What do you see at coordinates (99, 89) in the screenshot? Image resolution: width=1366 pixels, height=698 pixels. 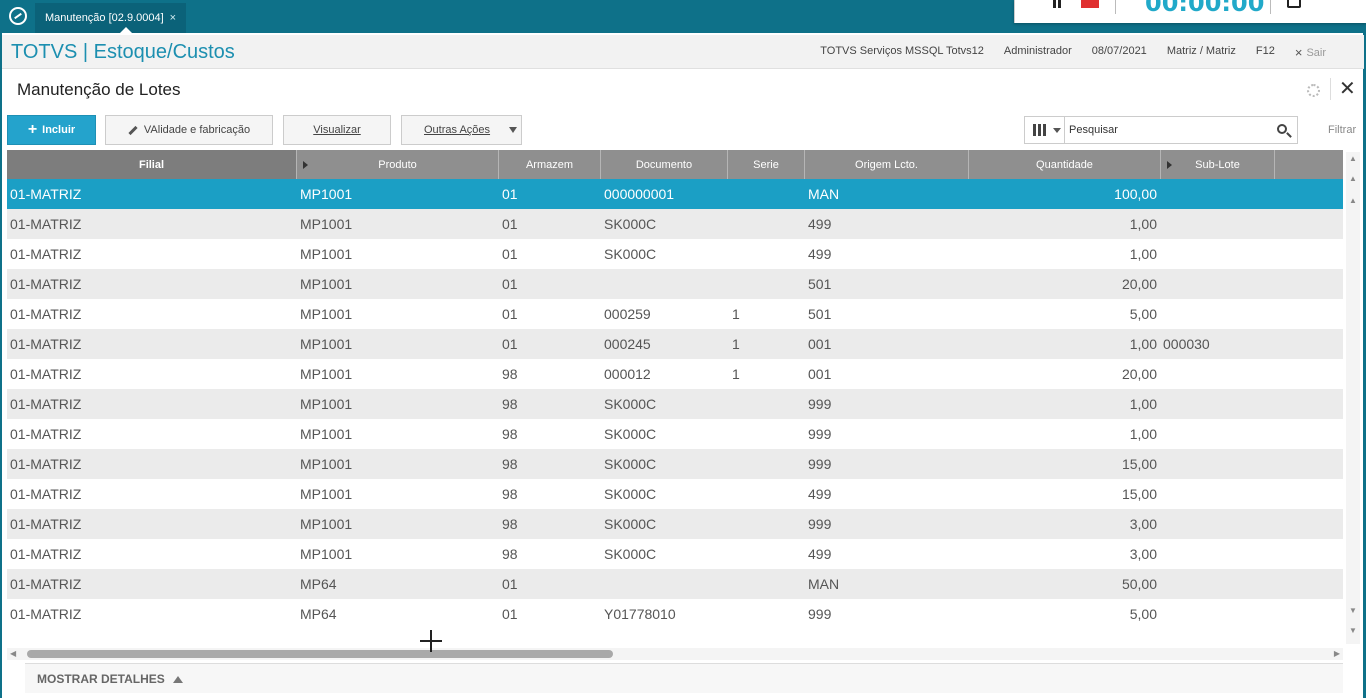 I see `page-title: Manutenção de Lotes` at bounding box center [99, 89].